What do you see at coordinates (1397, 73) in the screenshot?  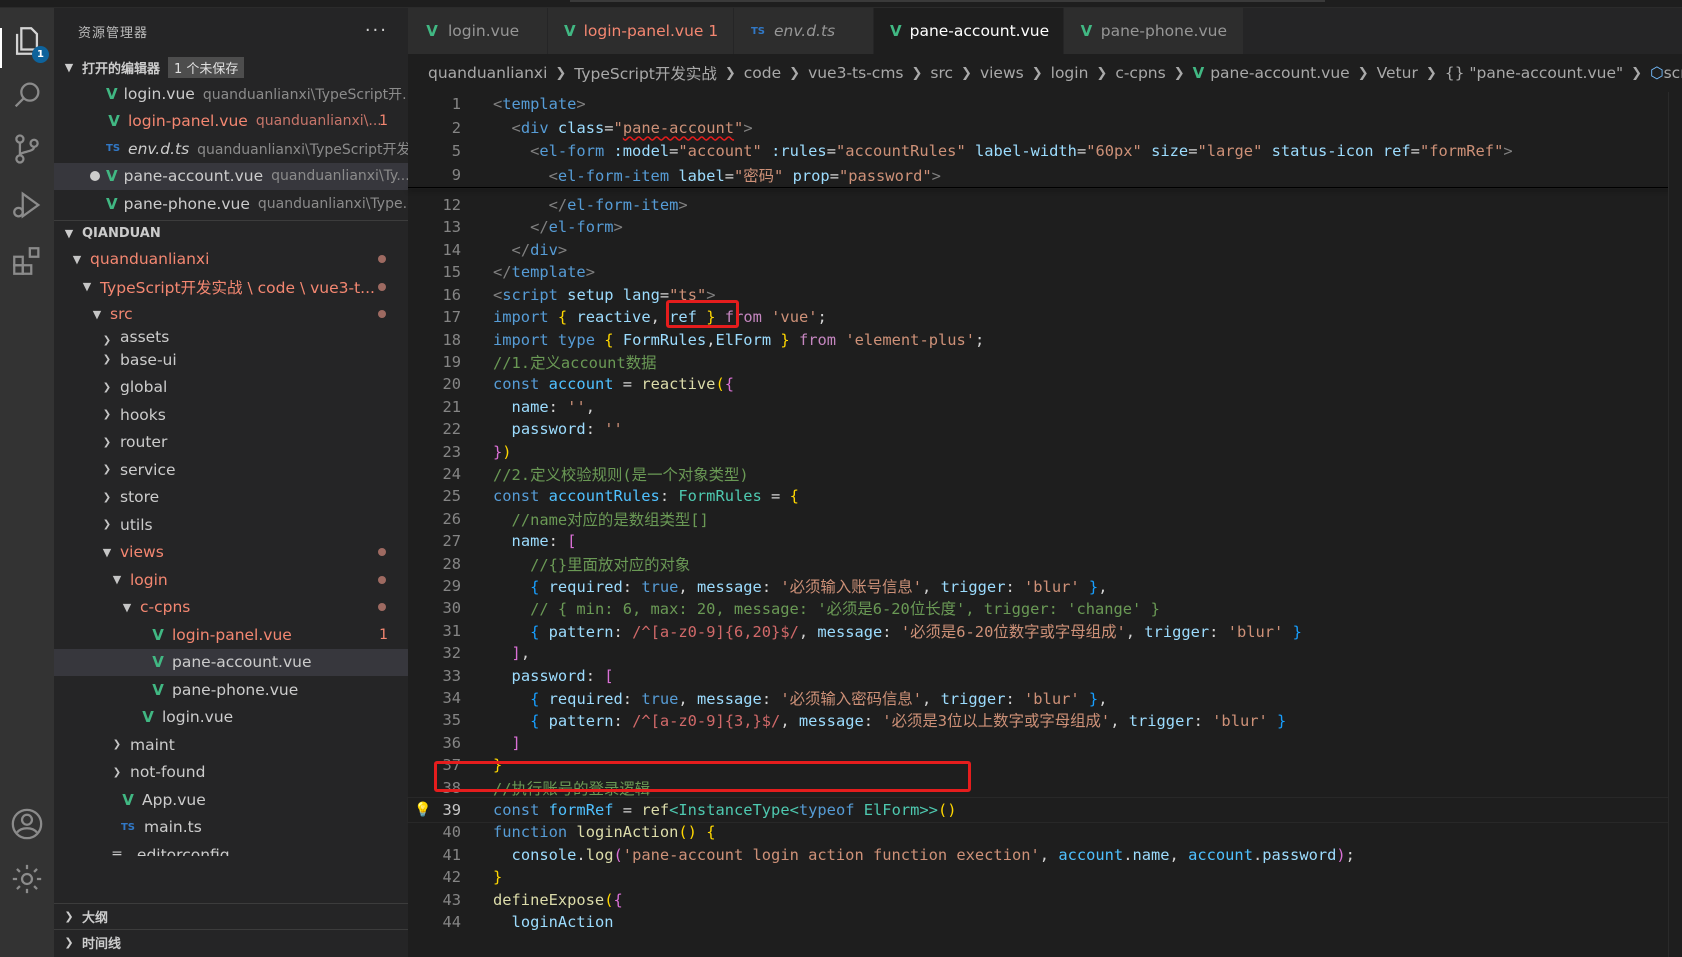 I see `breadcrumb-item: Vetur` at bounding box center [1397, 73].